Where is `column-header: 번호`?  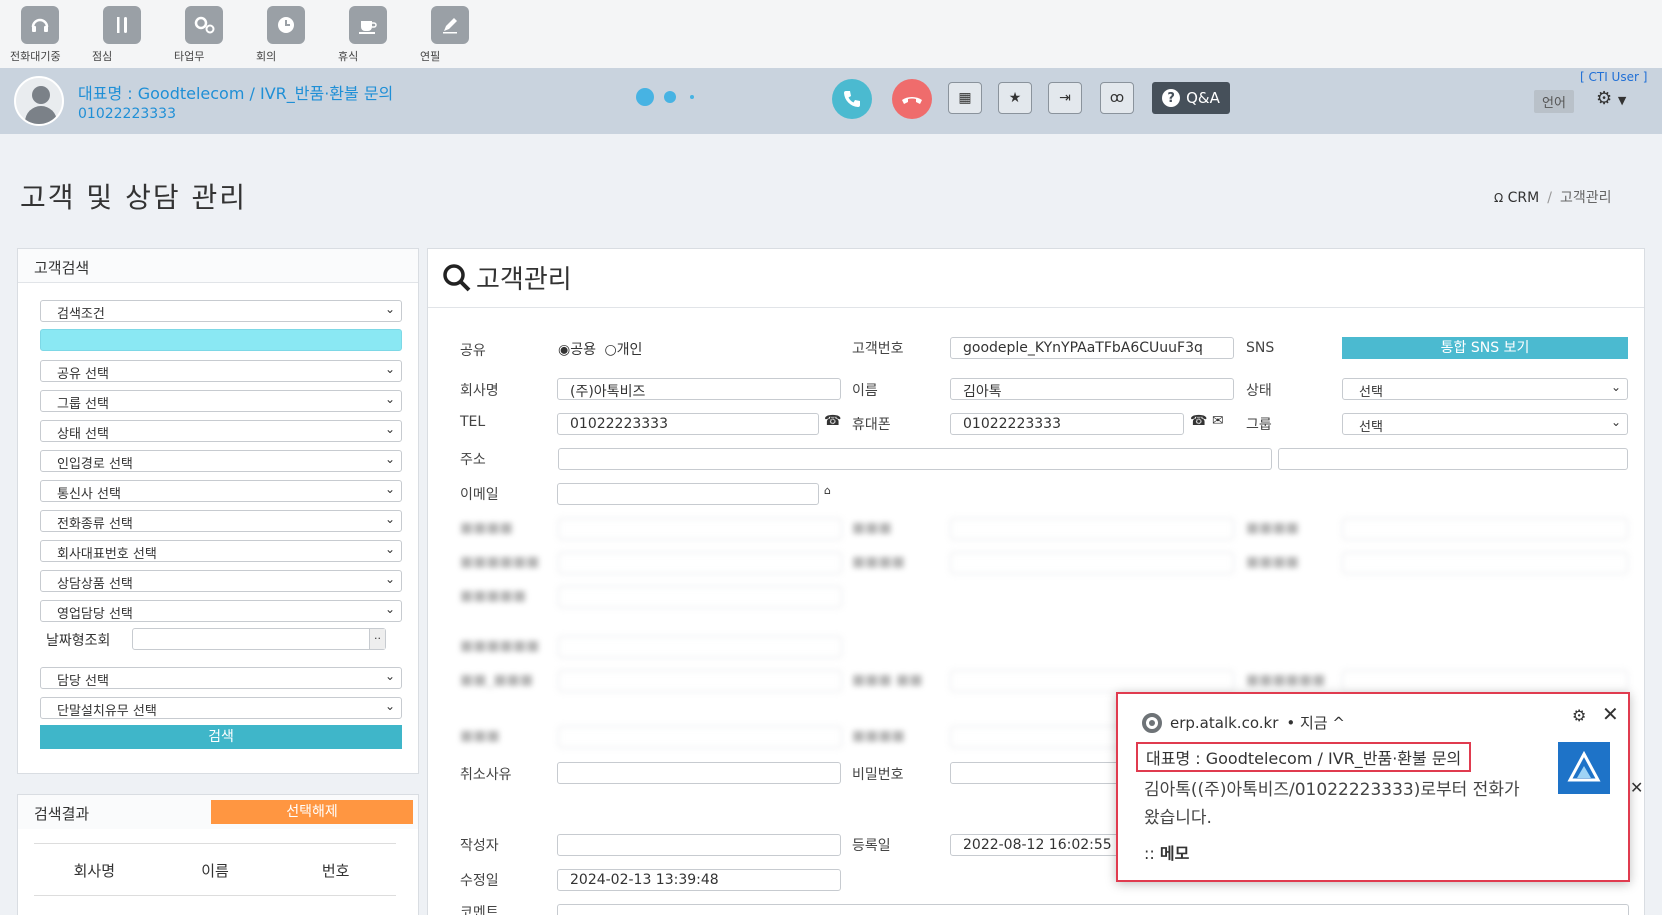
column-header: 번호 is located at coordinates (335, 866).